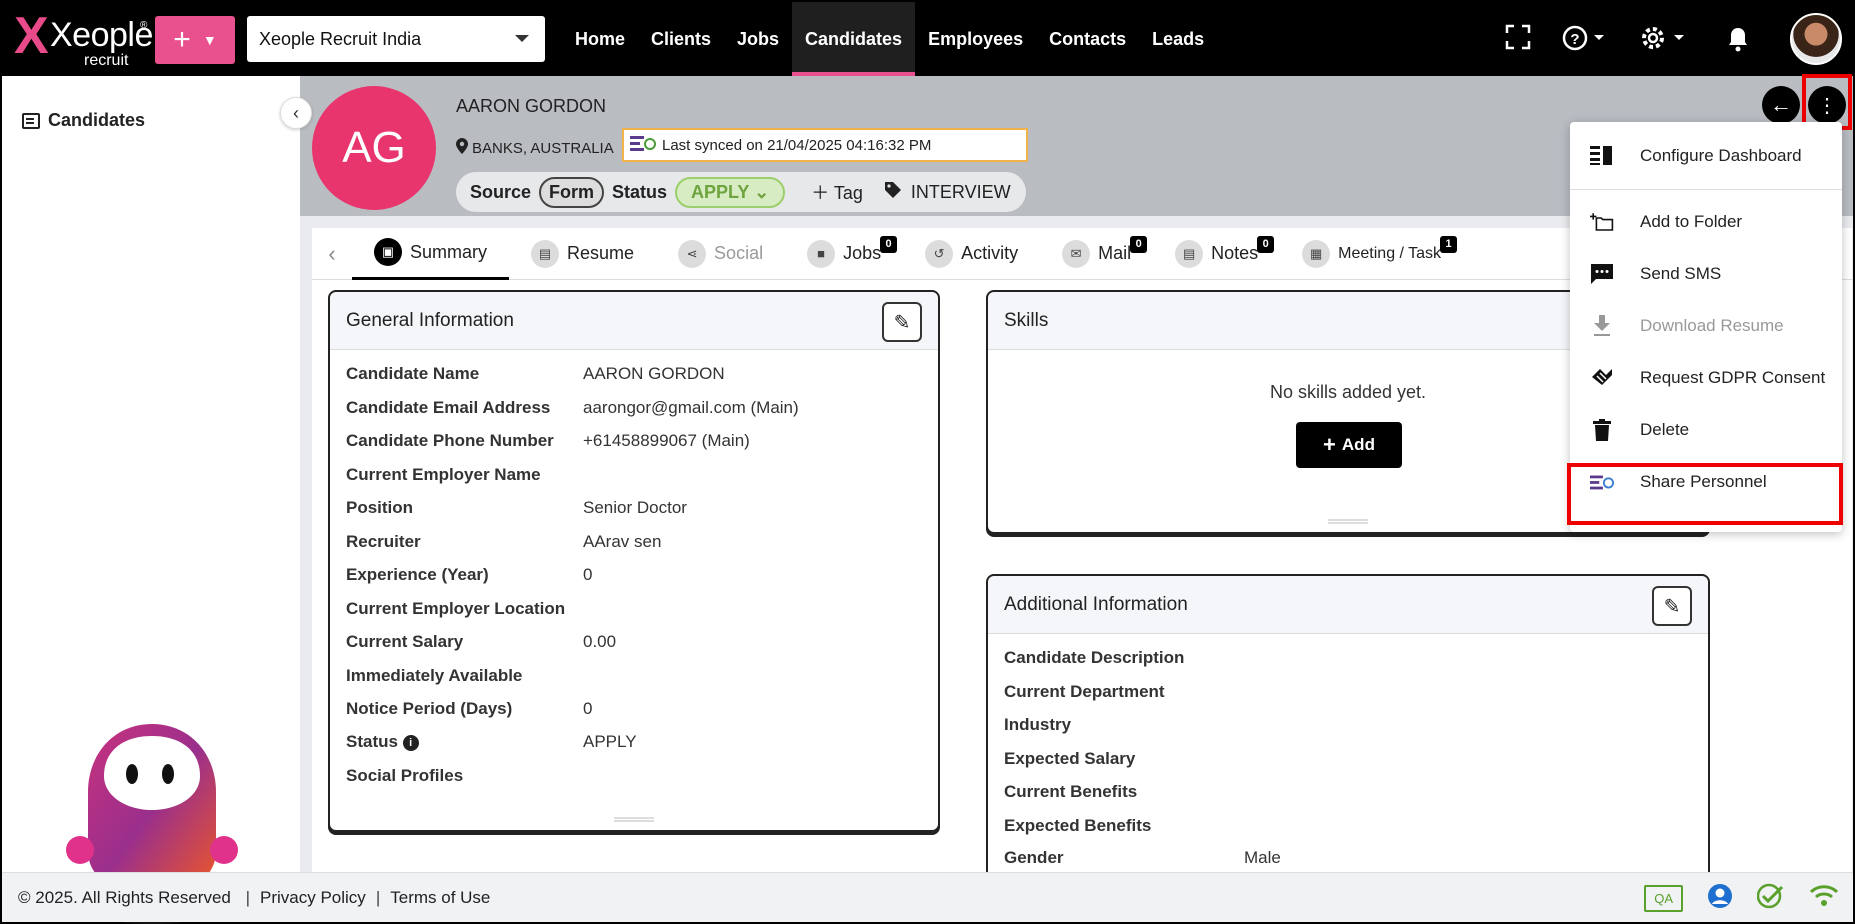 Image resolution: width=1855 pixels, height=924 pixels. I want to click on bell-icon, so click(1738, 42).